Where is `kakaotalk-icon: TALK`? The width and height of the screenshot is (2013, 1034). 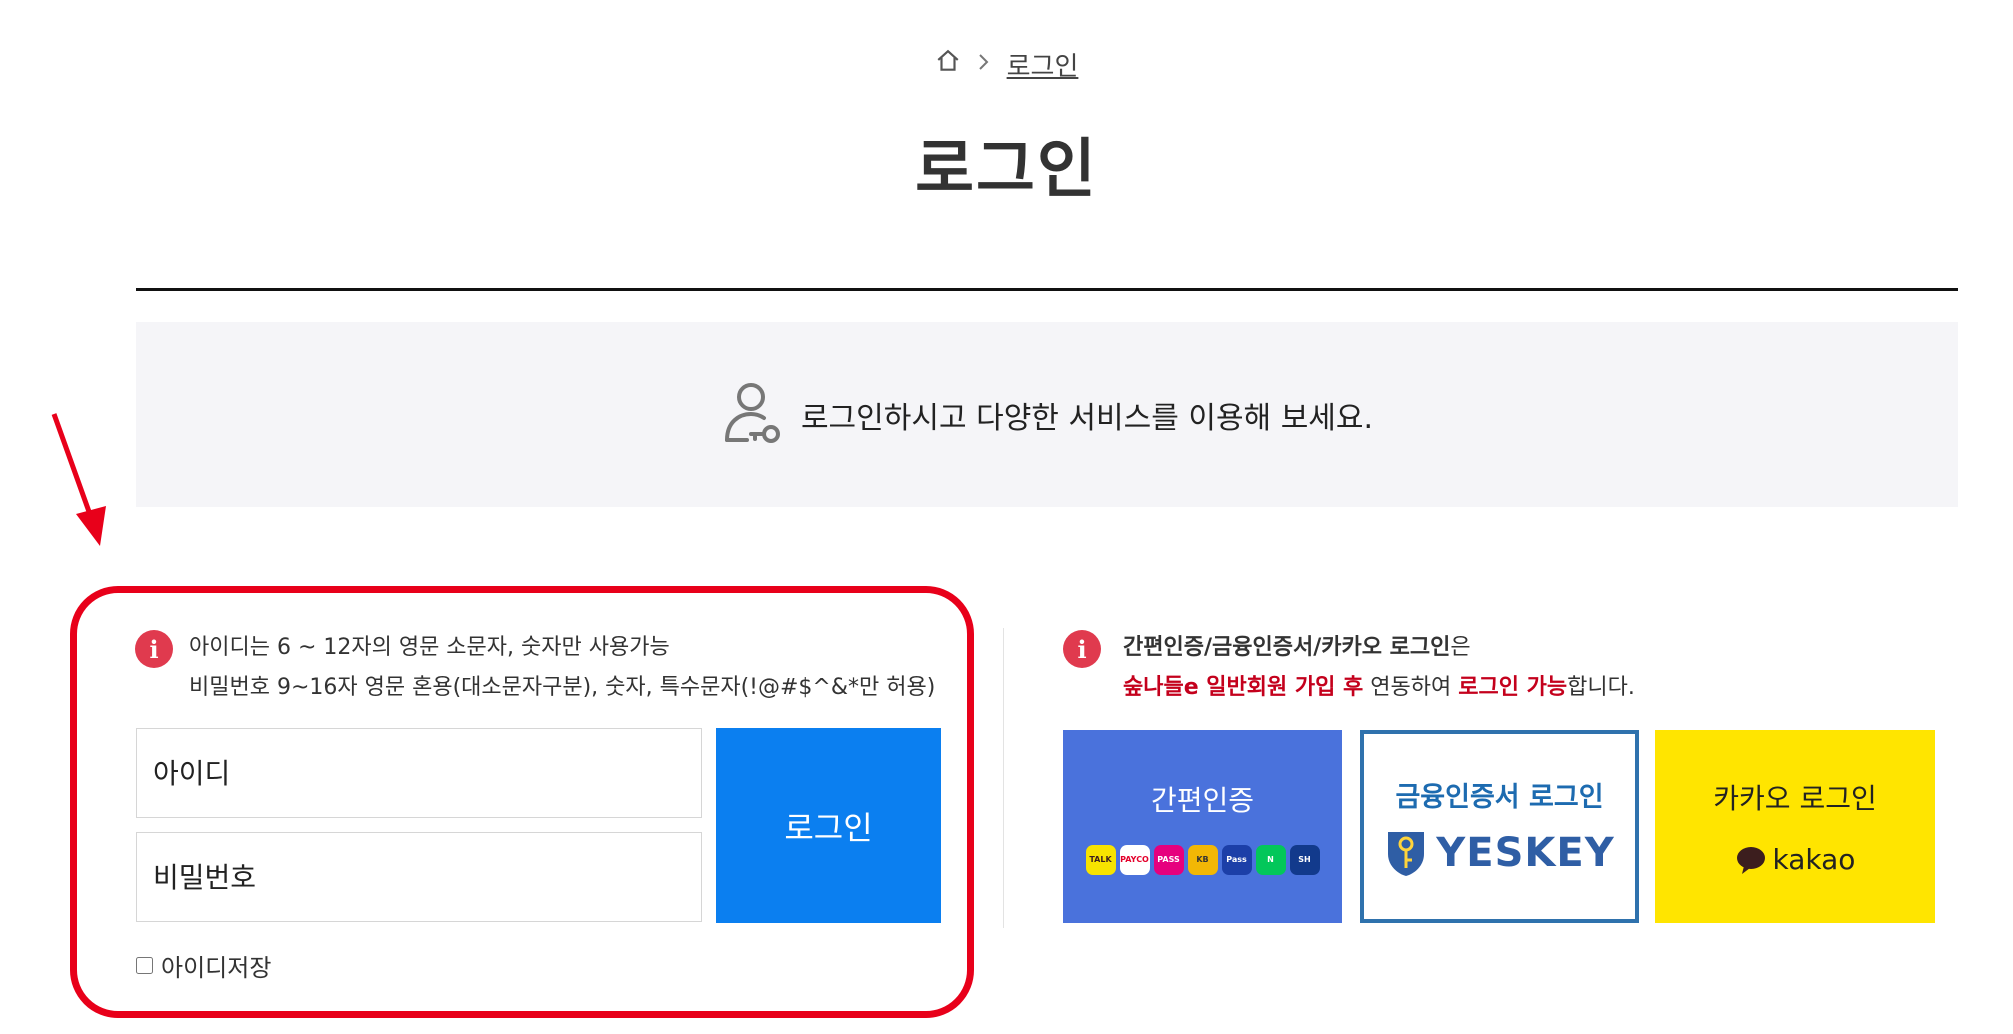
kakaotalk-icon: TALK is located at coordinates (1100, 859).